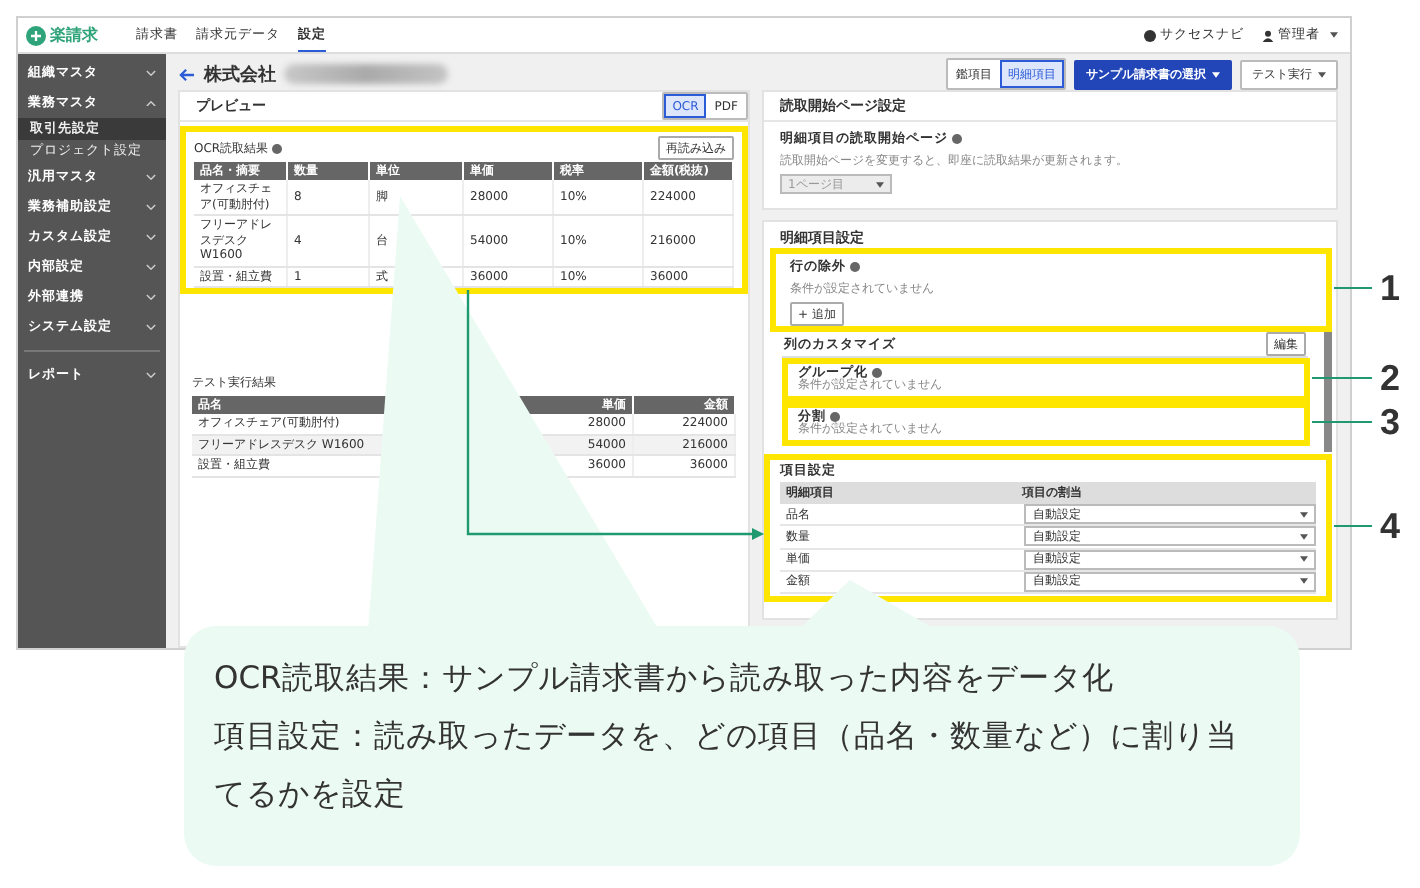  Describe the element at coordinates (74, 35) in the screenshot. I see `app-logo: 楽請求` at that location.